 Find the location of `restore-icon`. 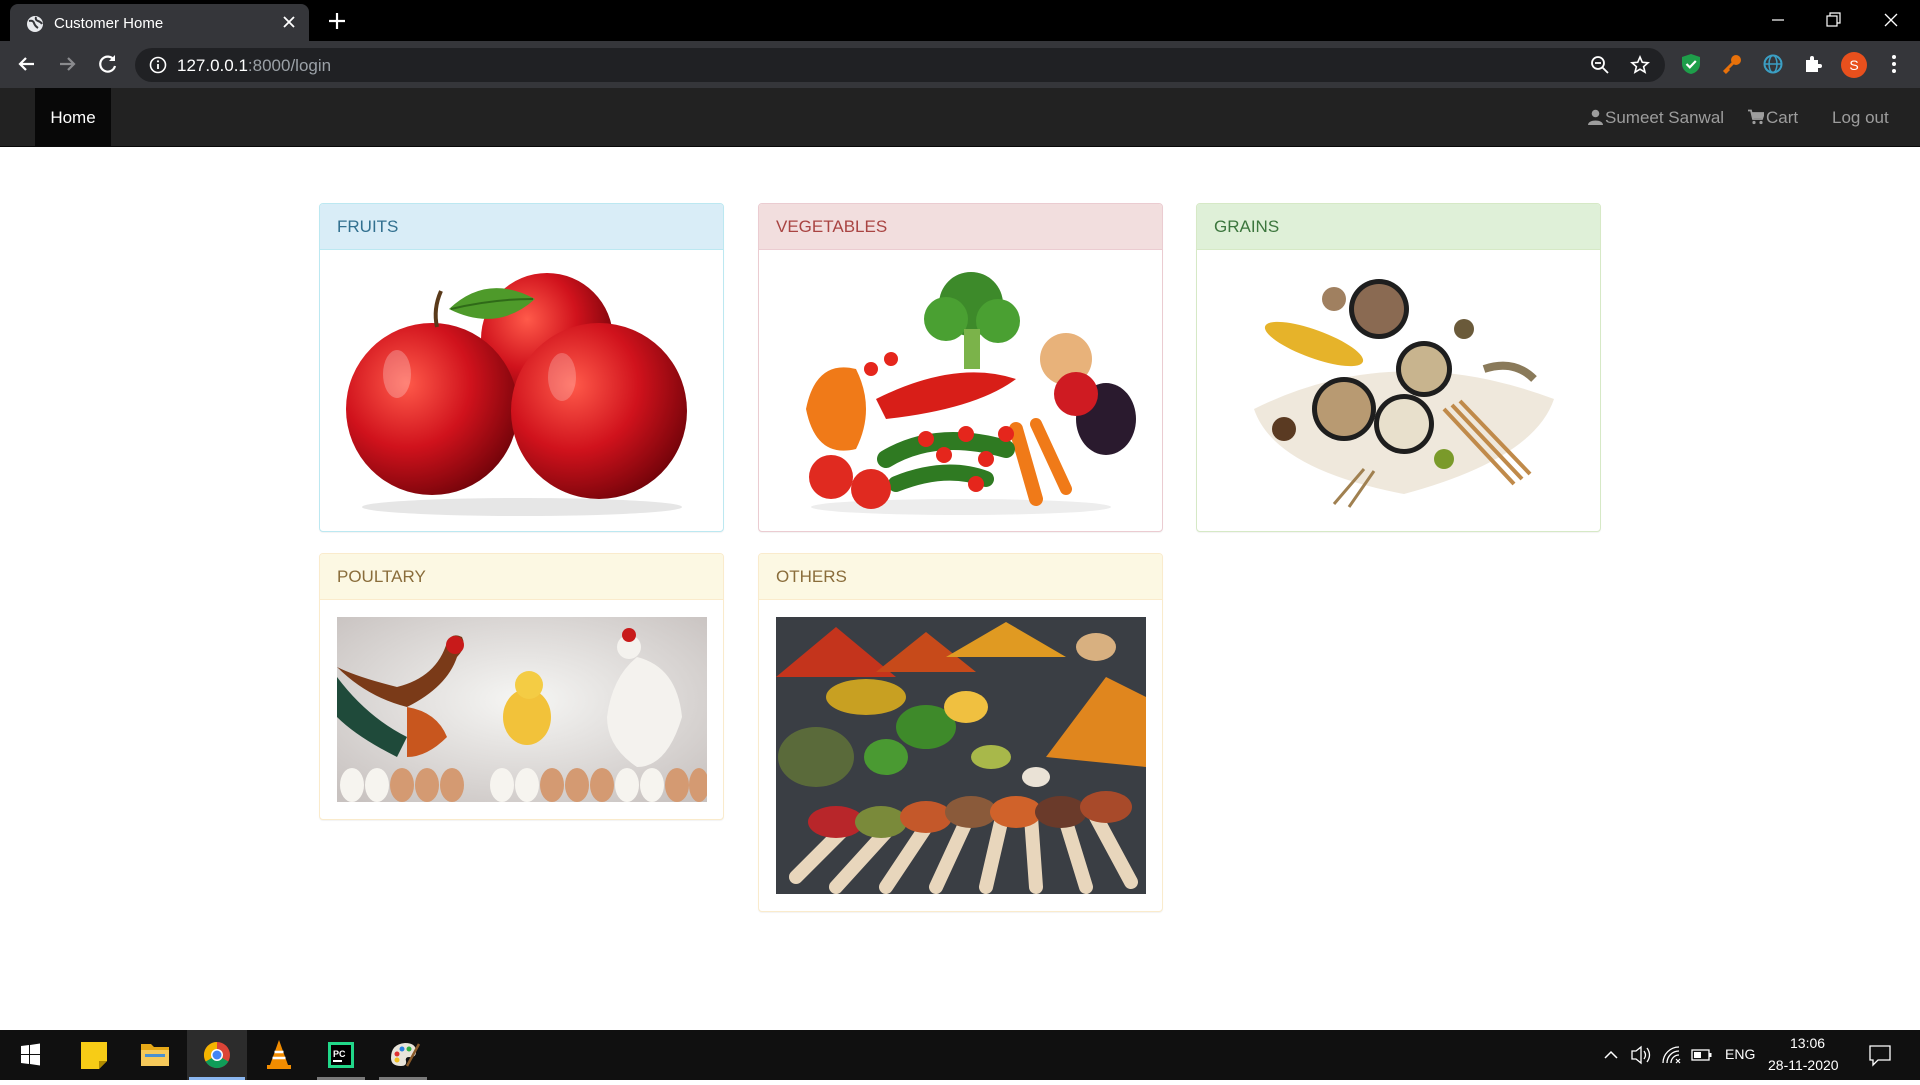

restore-icon is located at coordinates (1833, 20).